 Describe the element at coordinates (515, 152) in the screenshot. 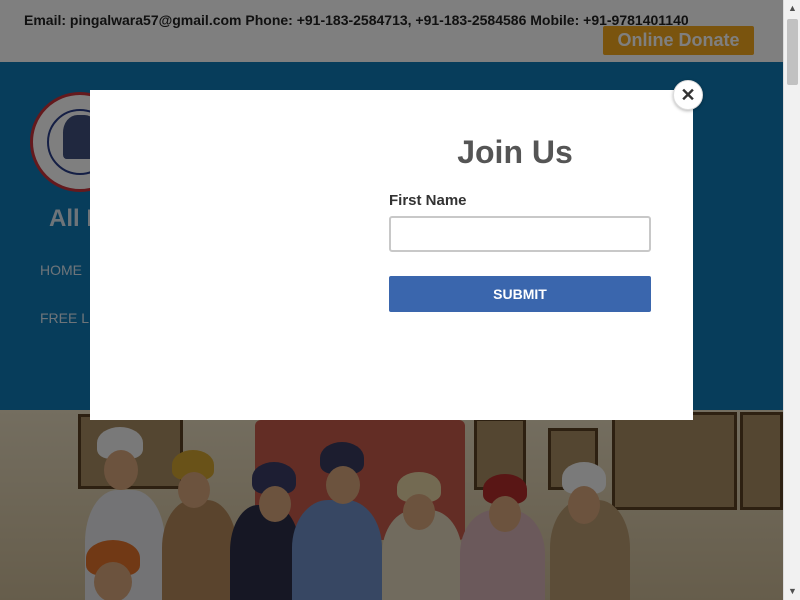

I see `modal-title: Join Us` at that location.